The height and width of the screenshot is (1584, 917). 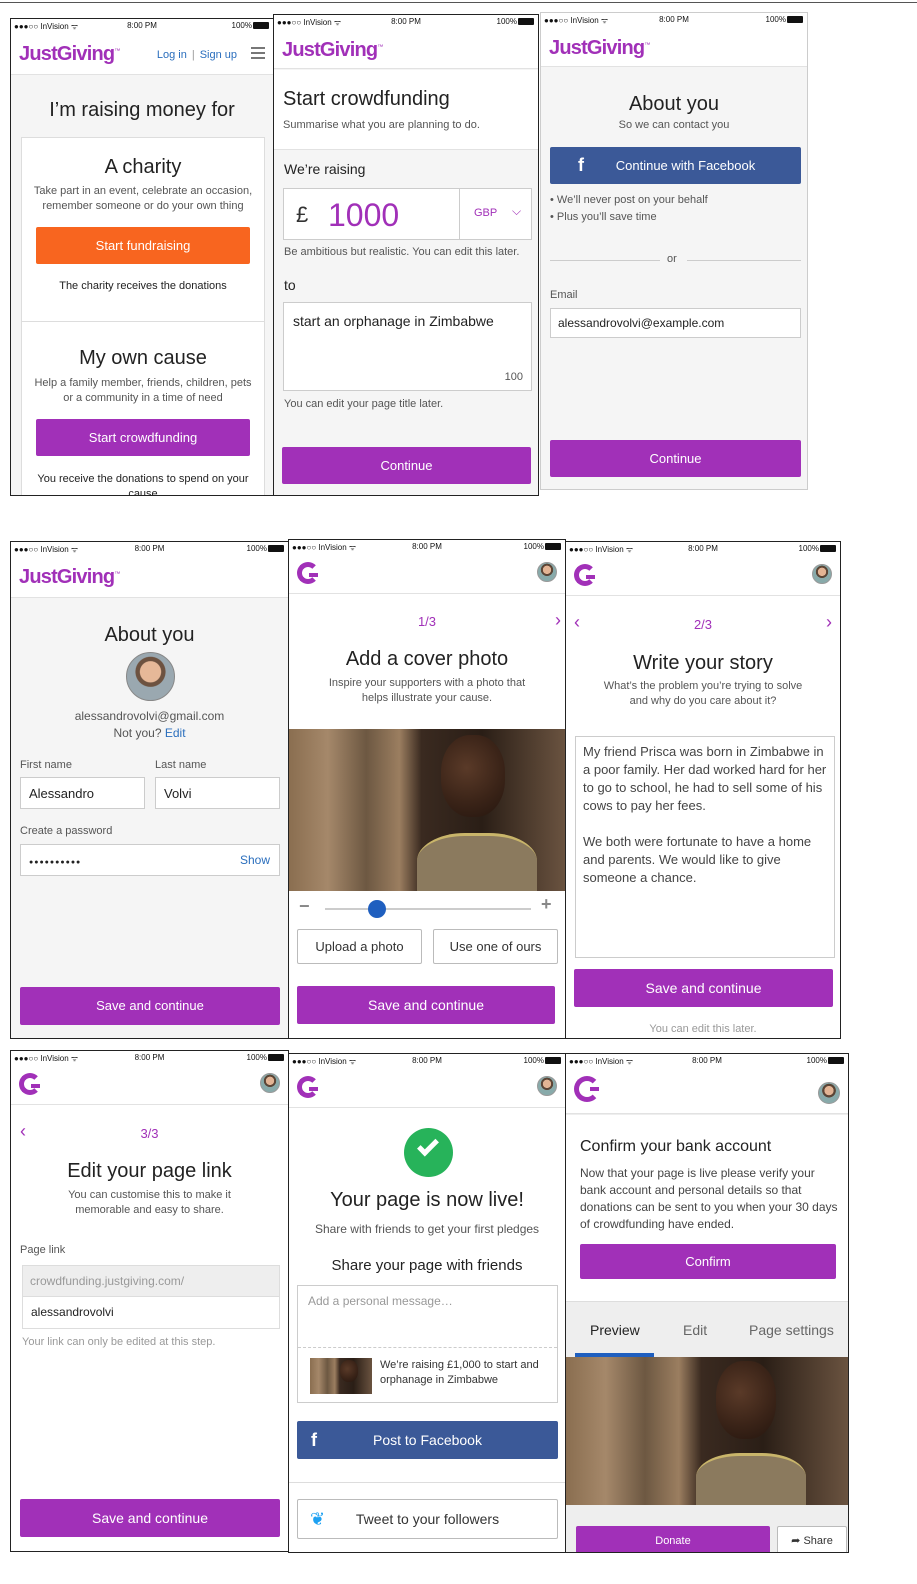 I want to click on upload-photo-button: Upload a photo, so click(x=359, y=946).